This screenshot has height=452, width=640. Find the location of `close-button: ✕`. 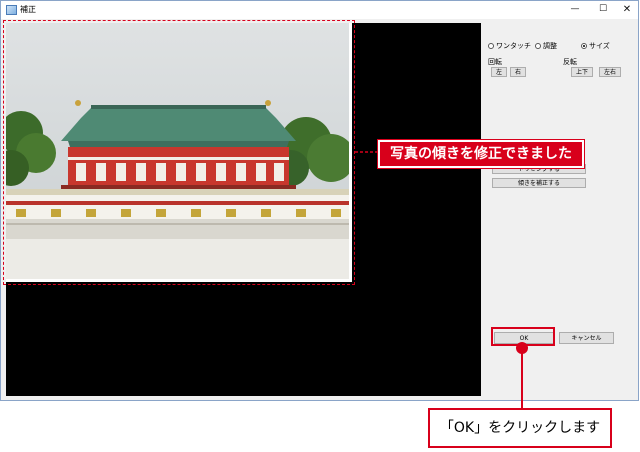

close-button: ✕ is located at coordinates (626, 10).